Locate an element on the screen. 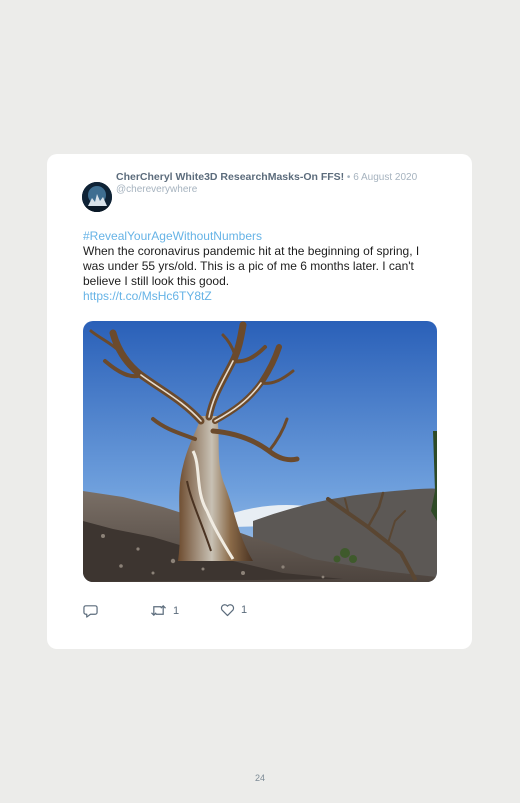 This screenshot has width=520, height=803. retweet-count: 1 is located at coordinates (176, 610).